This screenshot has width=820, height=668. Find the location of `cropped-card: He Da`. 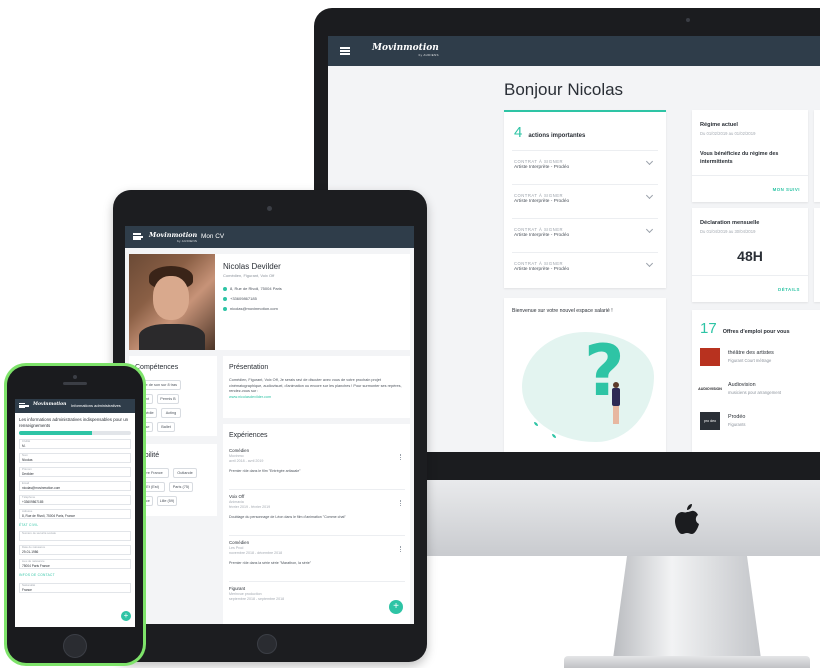

cropped-card: He Da is located at coordinates (817, 156).